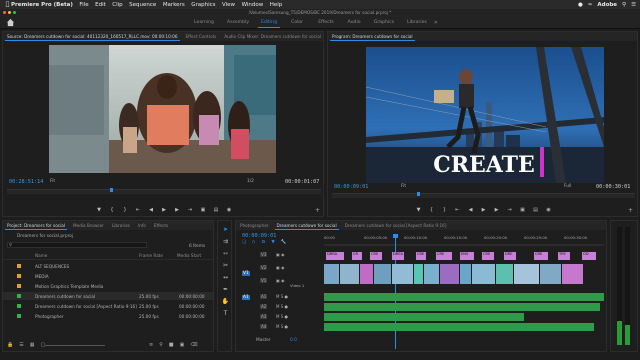 The image size is (640, 360). I want to click on selection-tool-icon: ➤, so click(225, 229).